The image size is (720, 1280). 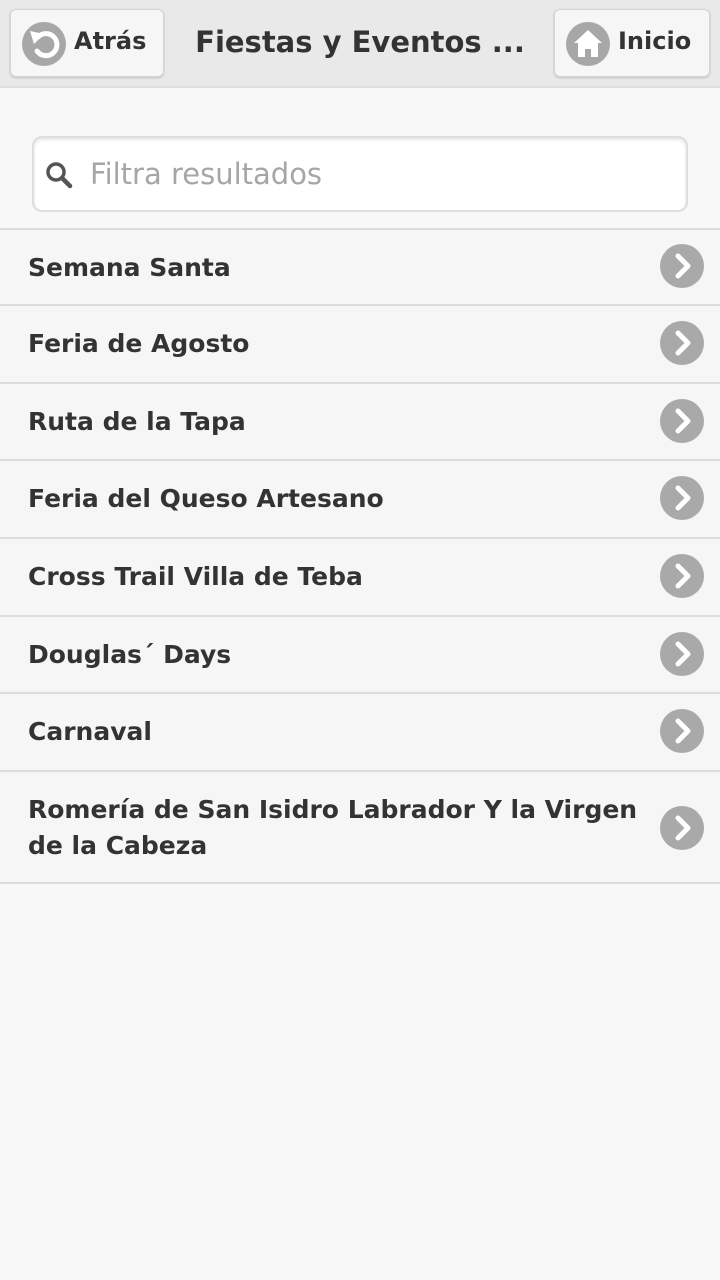 I want to click on list-item: Ruta de la Tapa, so click(x=360, y=422).